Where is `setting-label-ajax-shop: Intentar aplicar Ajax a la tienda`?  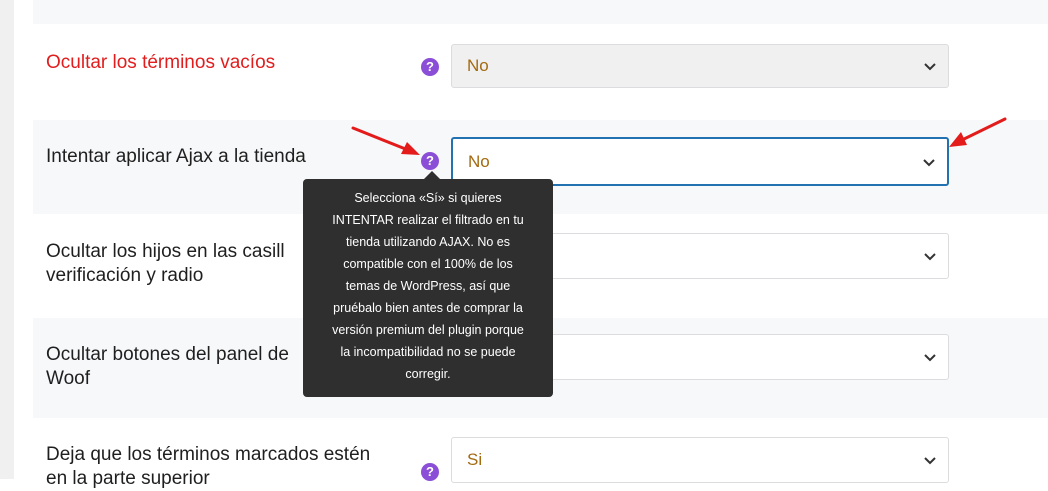 setting-label-ajax-shop: Intentar aplicar Ajax a la tienda is located at coordinates (176, 156).